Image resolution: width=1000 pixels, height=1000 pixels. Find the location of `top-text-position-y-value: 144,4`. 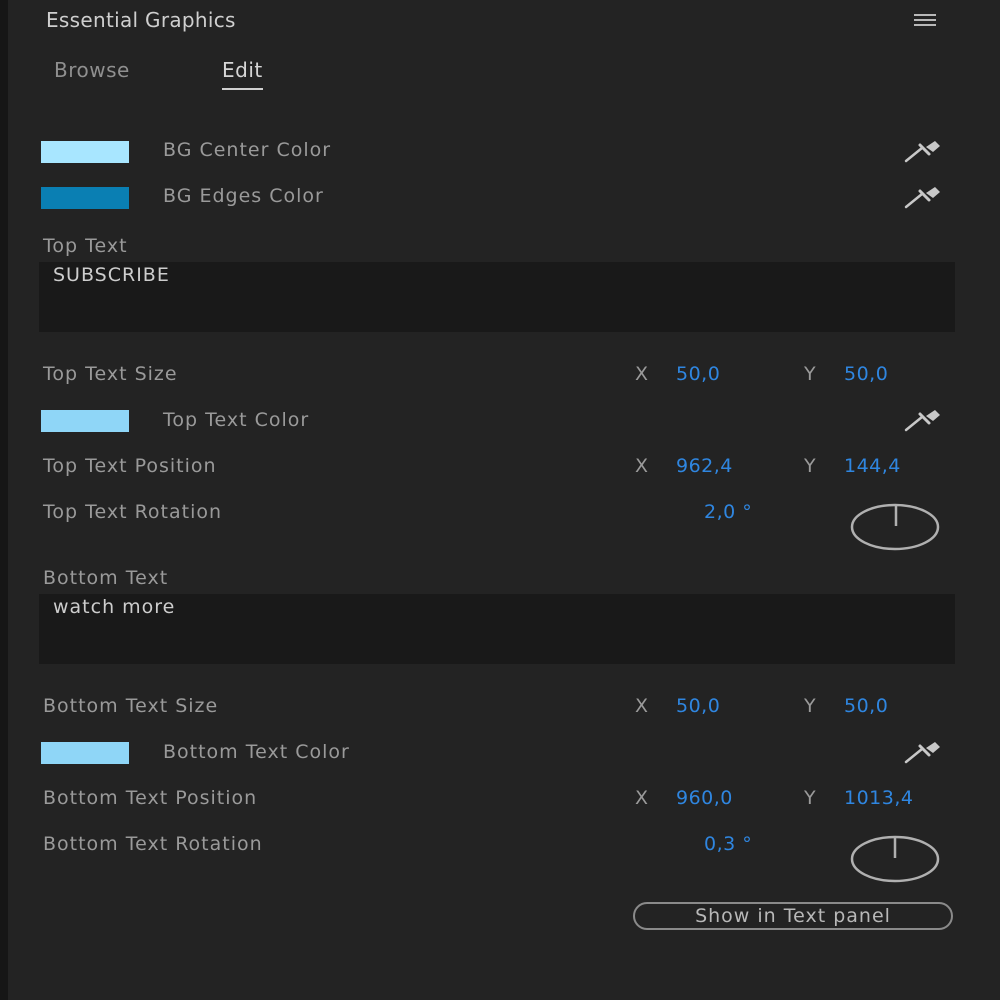

top-text-position-y-value: 144,4 is located at coordinates (872, 466).